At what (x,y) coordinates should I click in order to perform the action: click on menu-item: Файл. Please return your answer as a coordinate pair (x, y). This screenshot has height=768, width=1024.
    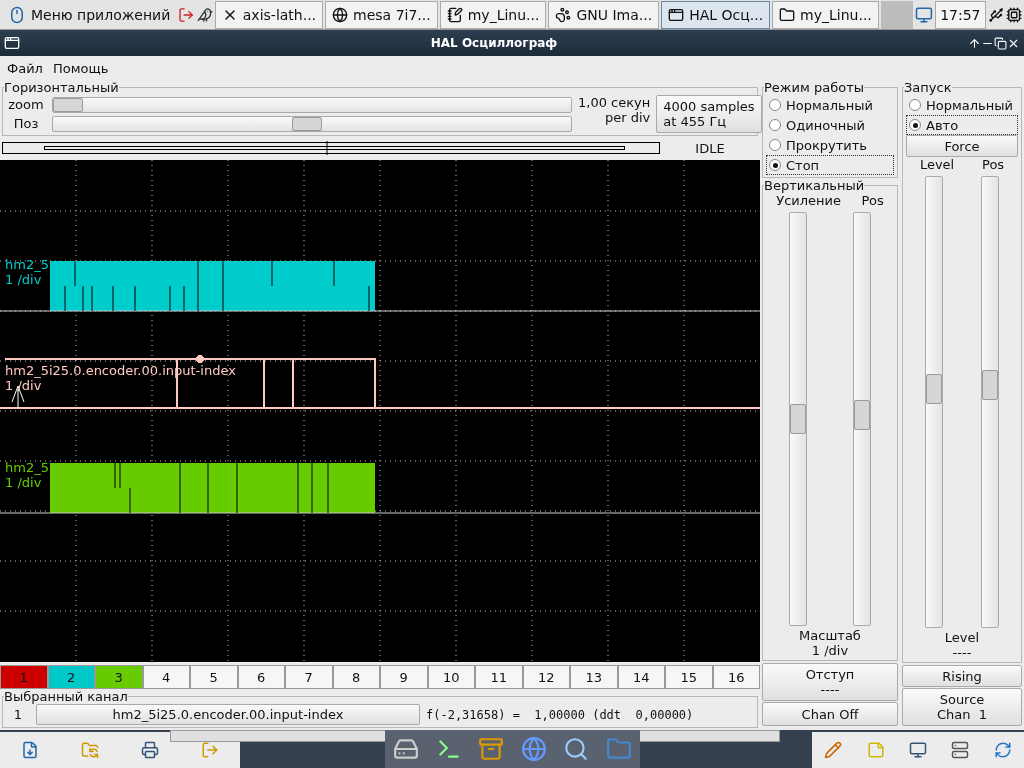
    Looking at the image, I should click on (25, 68).